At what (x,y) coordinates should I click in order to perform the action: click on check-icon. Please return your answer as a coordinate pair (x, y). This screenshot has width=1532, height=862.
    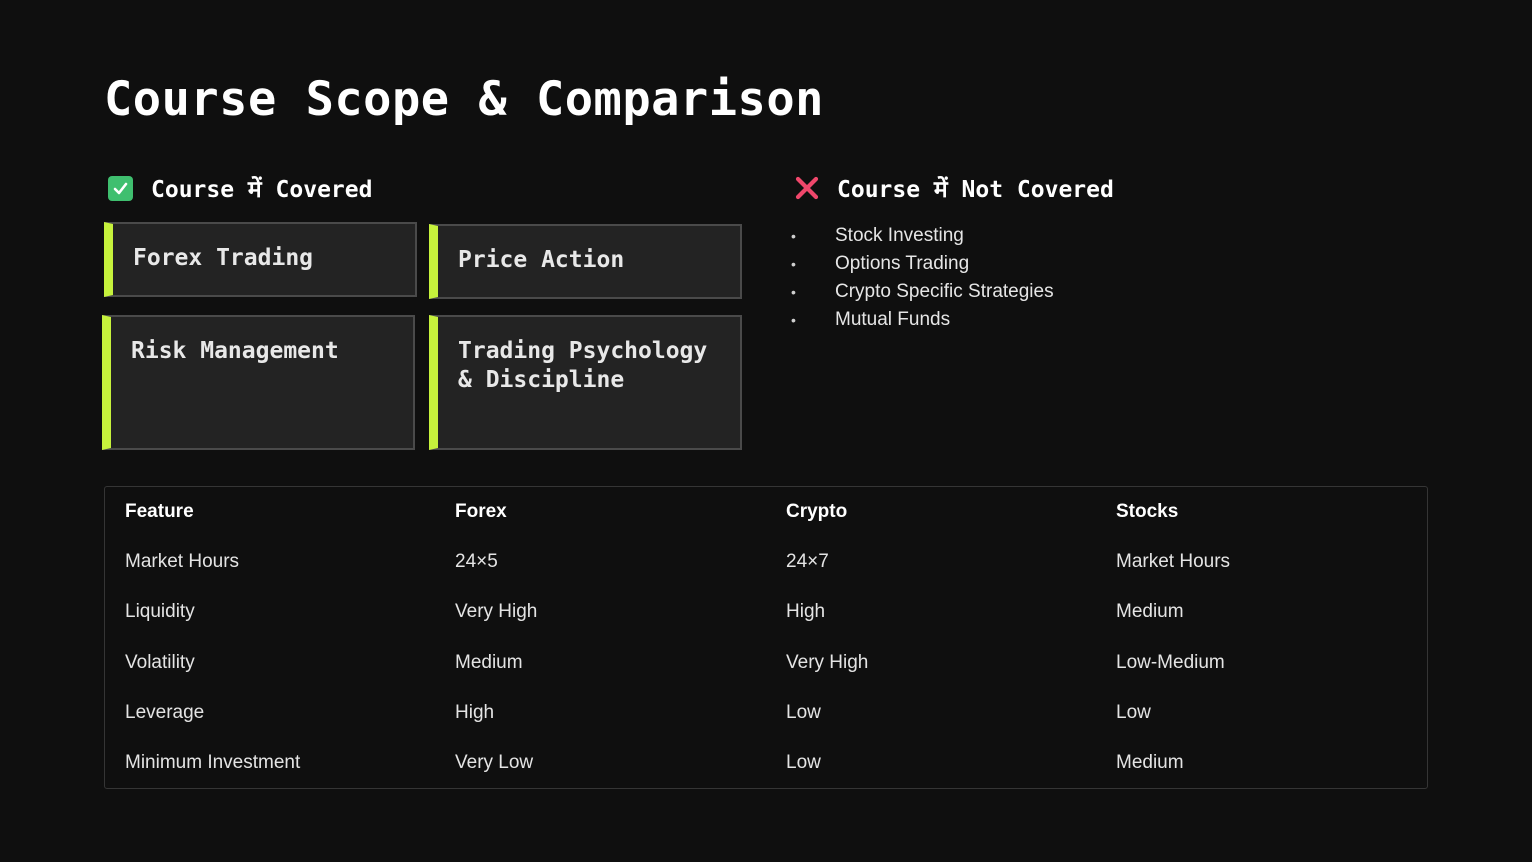
    Looking at the image, I should click on (120, 188).